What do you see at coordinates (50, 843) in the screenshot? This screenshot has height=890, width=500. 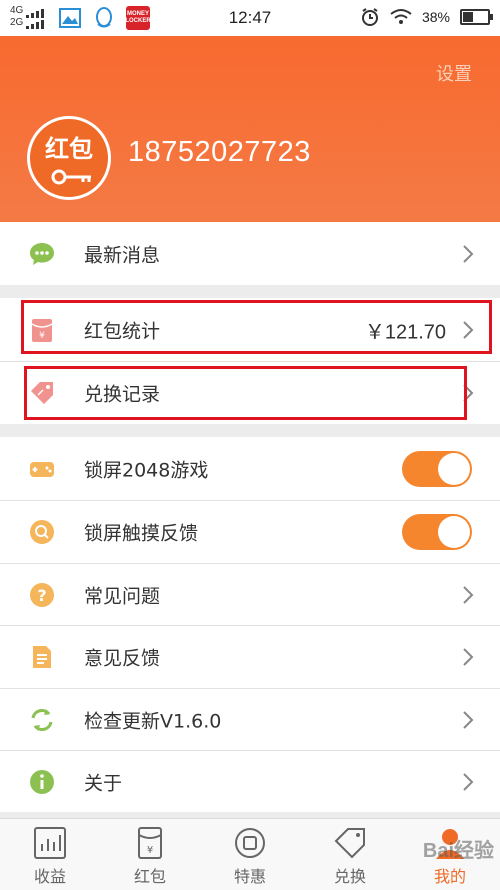 I see `chart-icon` at bounding box center [50, 843].